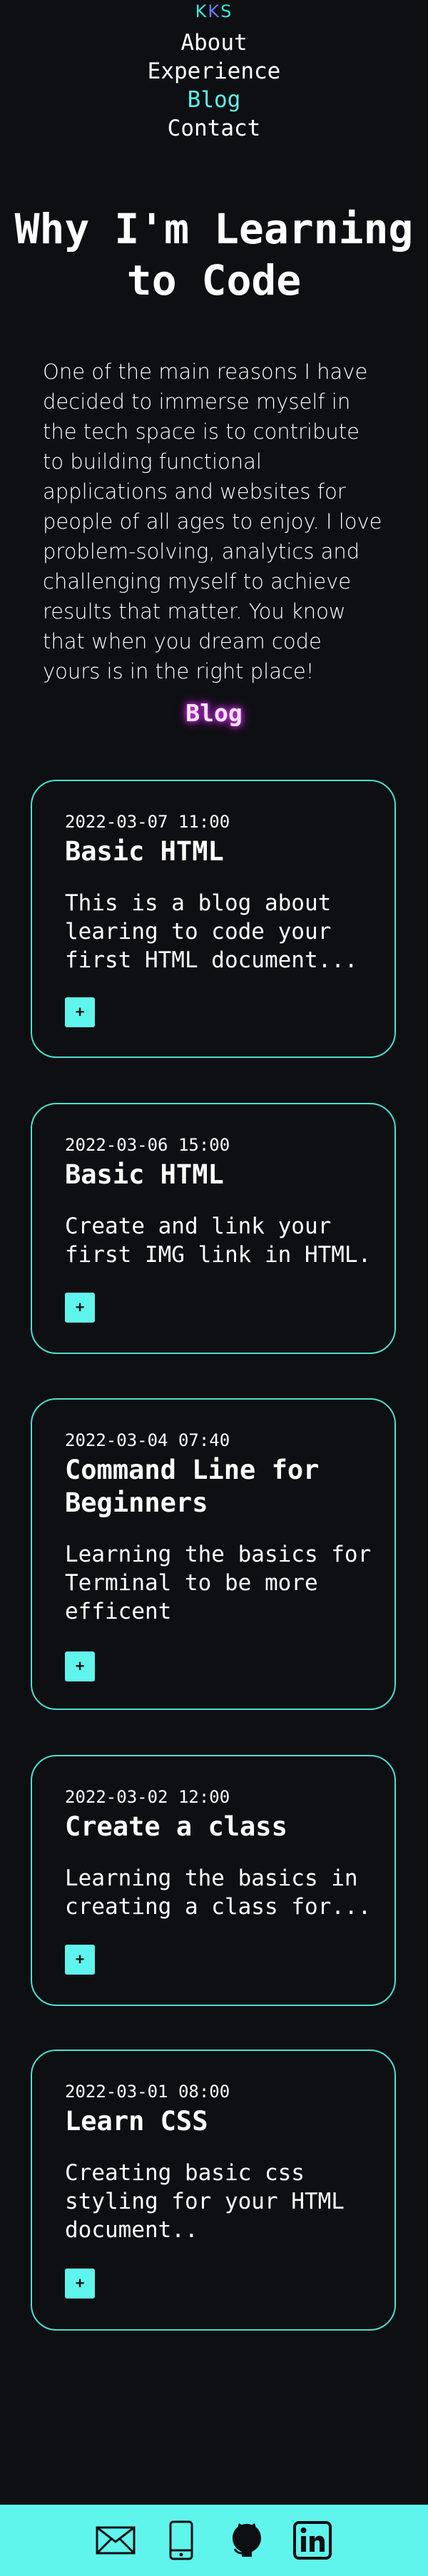  Describe the element at coordinates (136, 2121) in the screenshot. I see `post-title: Learn CSS` at that location.